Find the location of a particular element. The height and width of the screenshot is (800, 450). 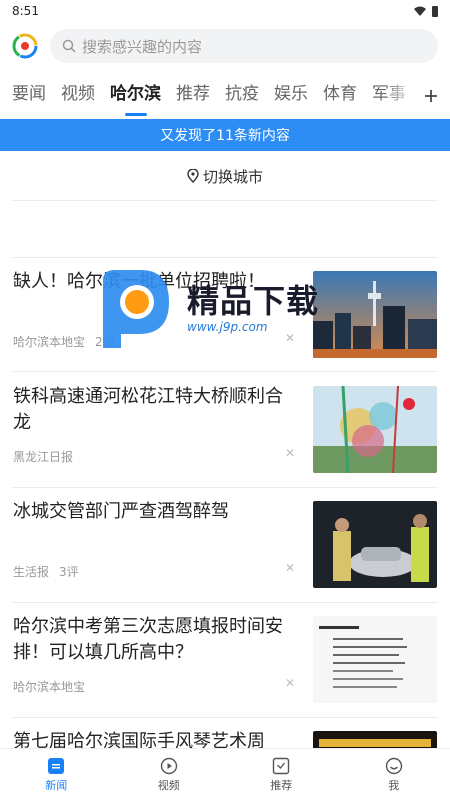

plus-icon is located at coordinates (431, 96).